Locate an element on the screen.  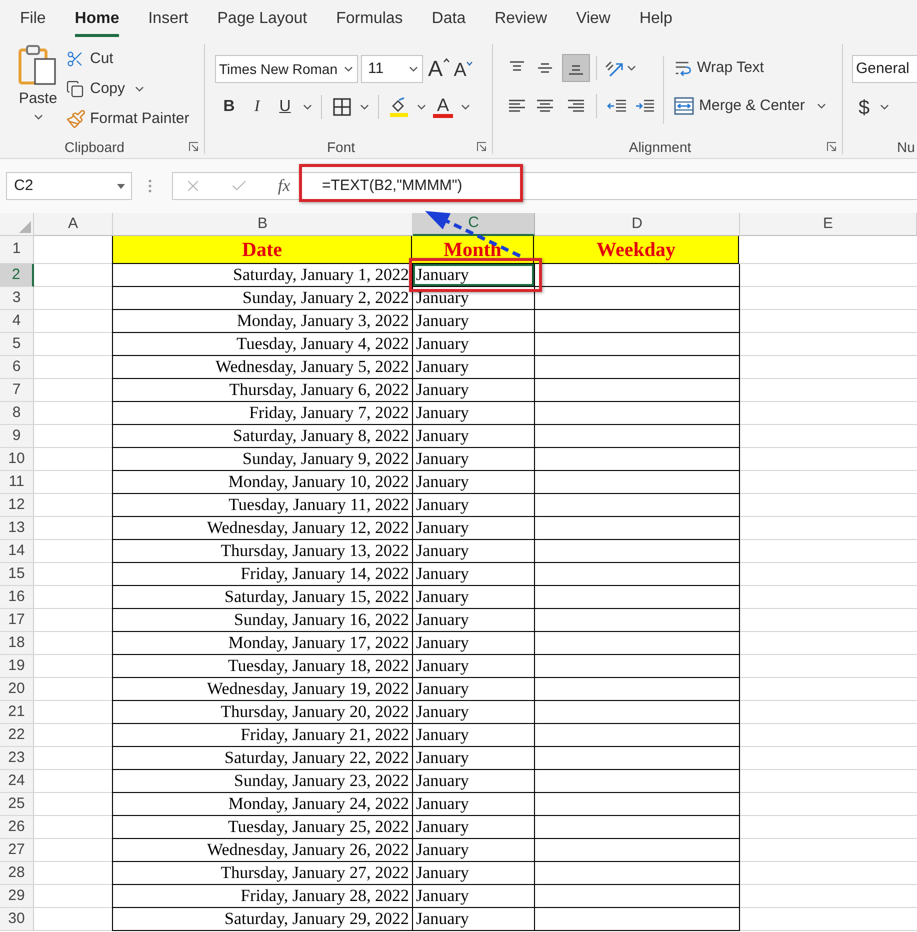
table-cell: Sunday, January 2, 2022 is located at coordinates (262, 298).